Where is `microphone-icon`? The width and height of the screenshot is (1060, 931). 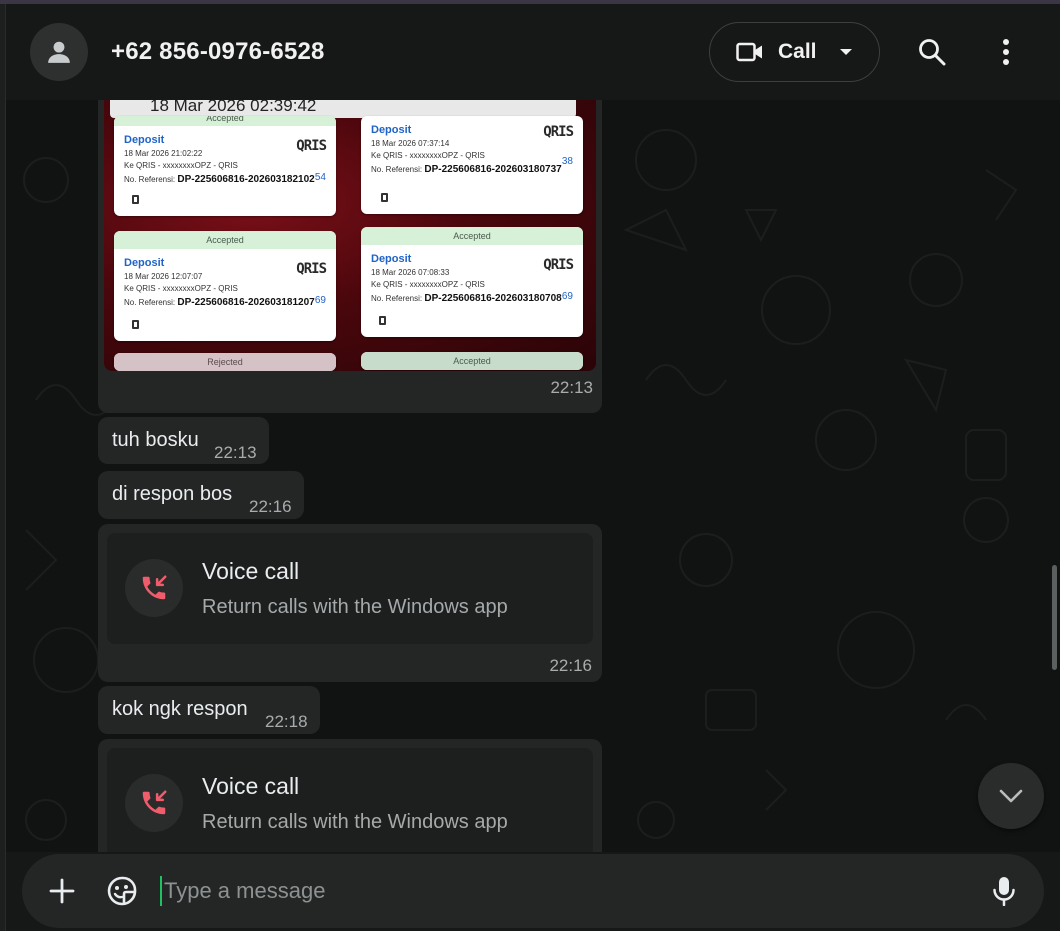
microphone-icon is located at coordinates (1004, 891).